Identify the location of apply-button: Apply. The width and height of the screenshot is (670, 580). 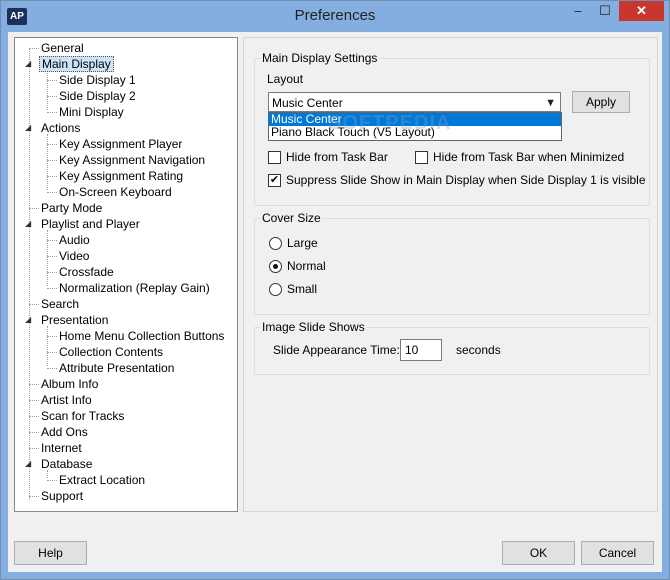
(601, 102).